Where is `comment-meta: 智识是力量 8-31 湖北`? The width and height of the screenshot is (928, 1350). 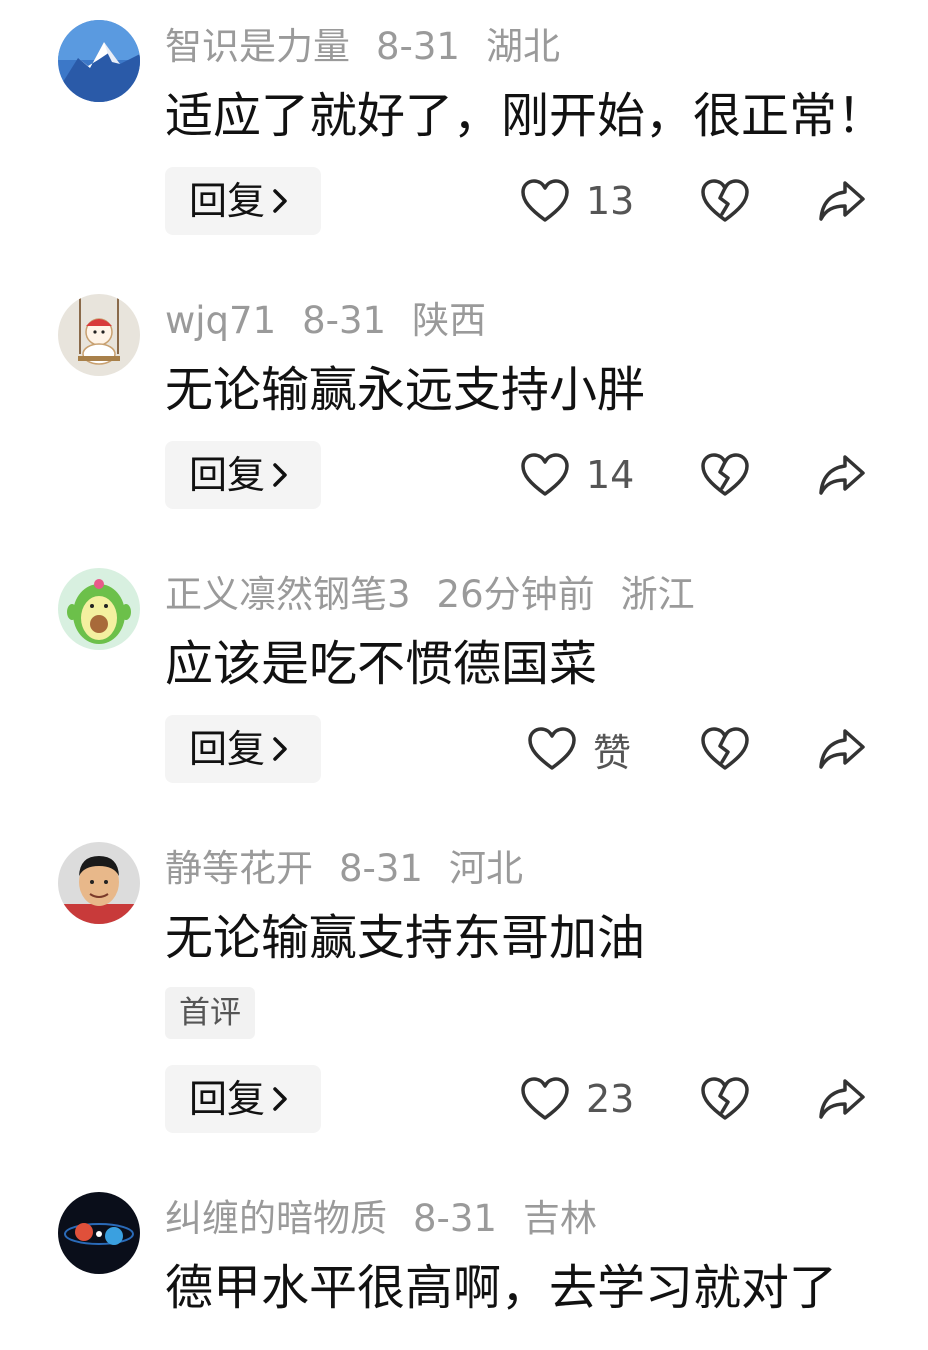 comment-meta: 智识是力量 8-31 湖北 is located at coordinates (375, 47).